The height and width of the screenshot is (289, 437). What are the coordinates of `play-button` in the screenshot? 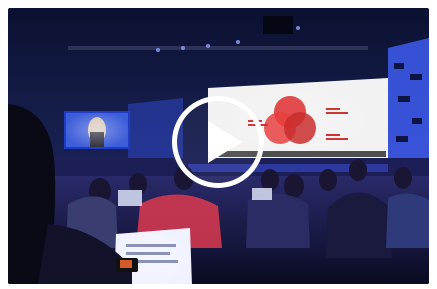 It's located at (218, 142).